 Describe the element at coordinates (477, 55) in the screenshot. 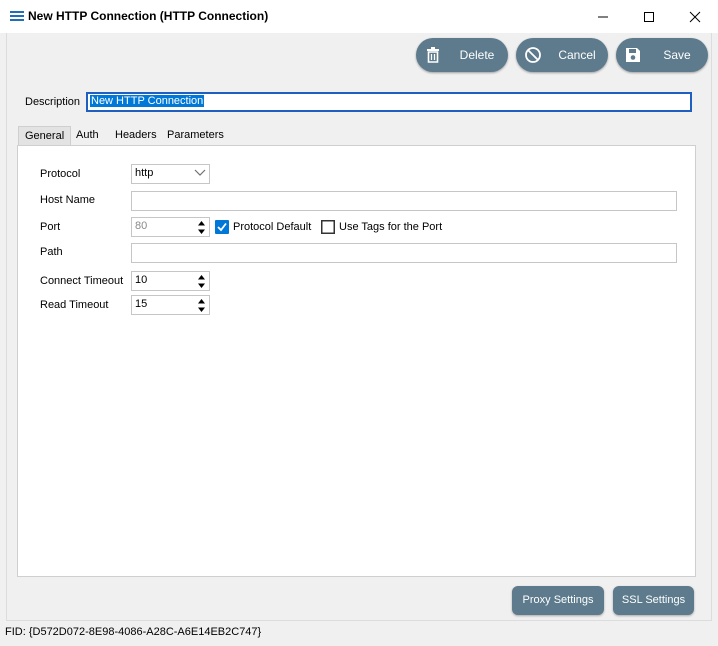

I see `delete-label: Delete` at that location.